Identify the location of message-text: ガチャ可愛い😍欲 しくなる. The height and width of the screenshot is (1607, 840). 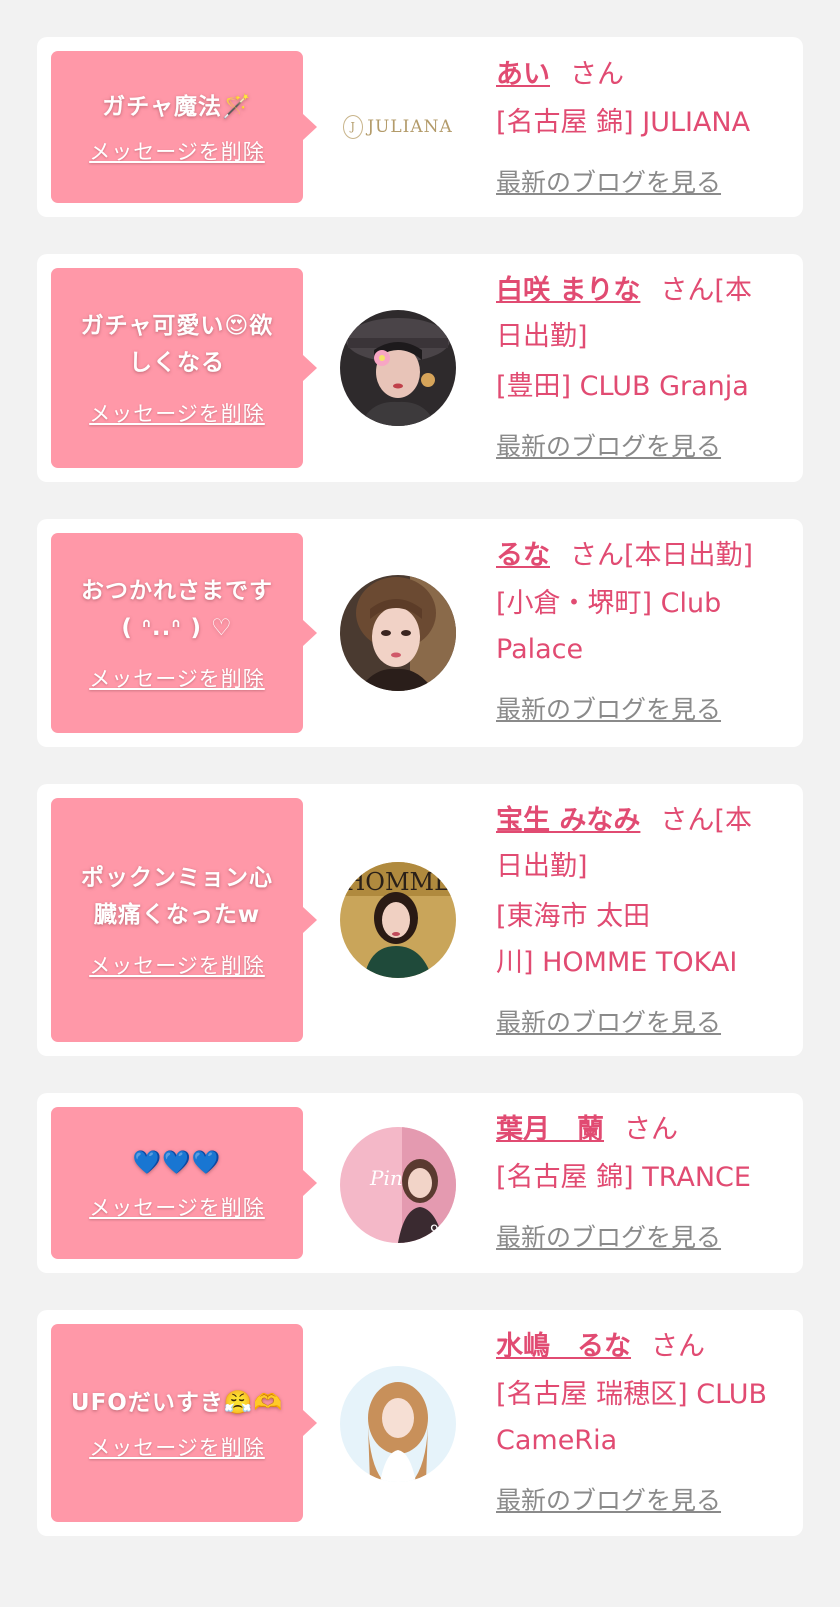
(177, 344).